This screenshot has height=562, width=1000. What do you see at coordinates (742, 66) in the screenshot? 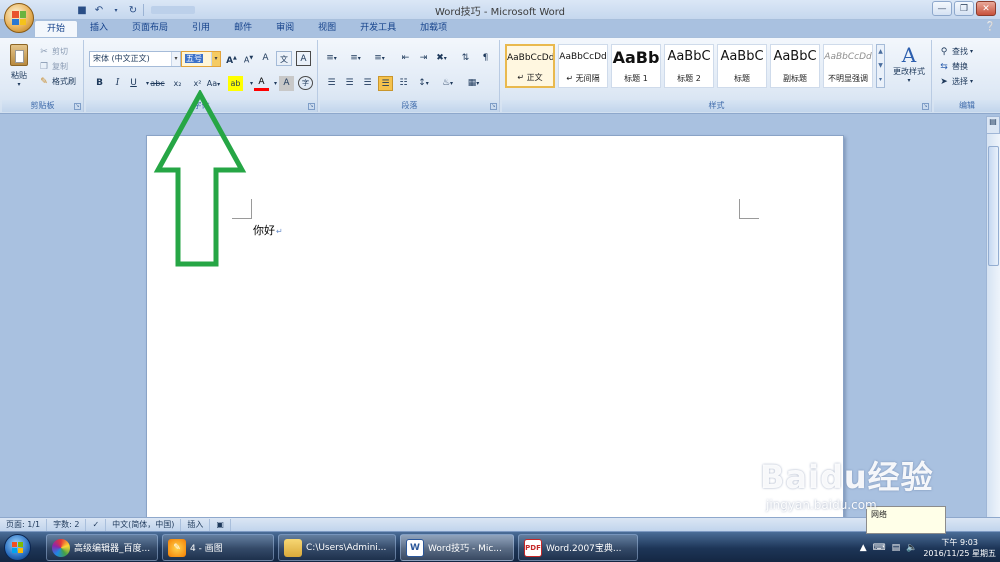
I see `style-title: AaBbC 标题` at bounding box center [742, 66].